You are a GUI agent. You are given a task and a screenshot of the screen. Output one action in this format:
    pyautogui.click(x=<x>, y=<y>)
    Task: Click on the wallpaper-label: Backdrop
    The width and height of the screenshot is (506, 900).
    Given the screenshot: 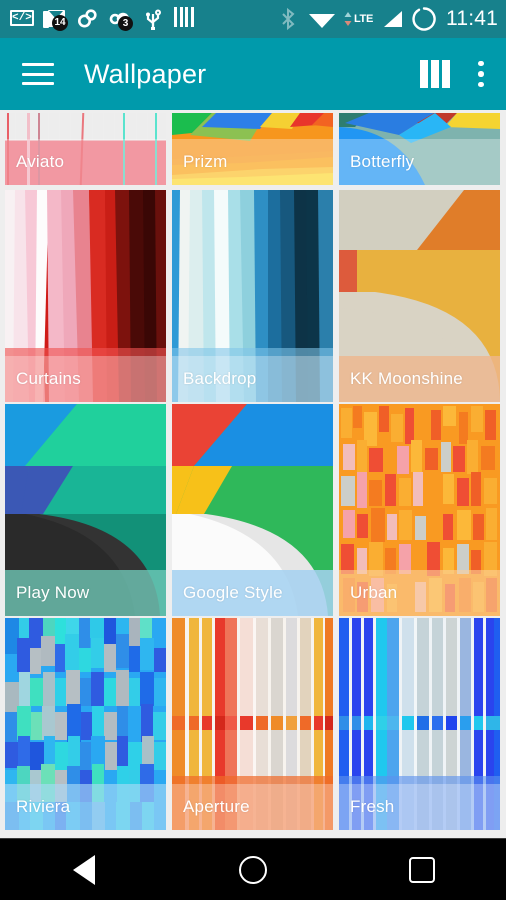 What is the action you would take?
    pyautogui.click(x=252, y=379)
    